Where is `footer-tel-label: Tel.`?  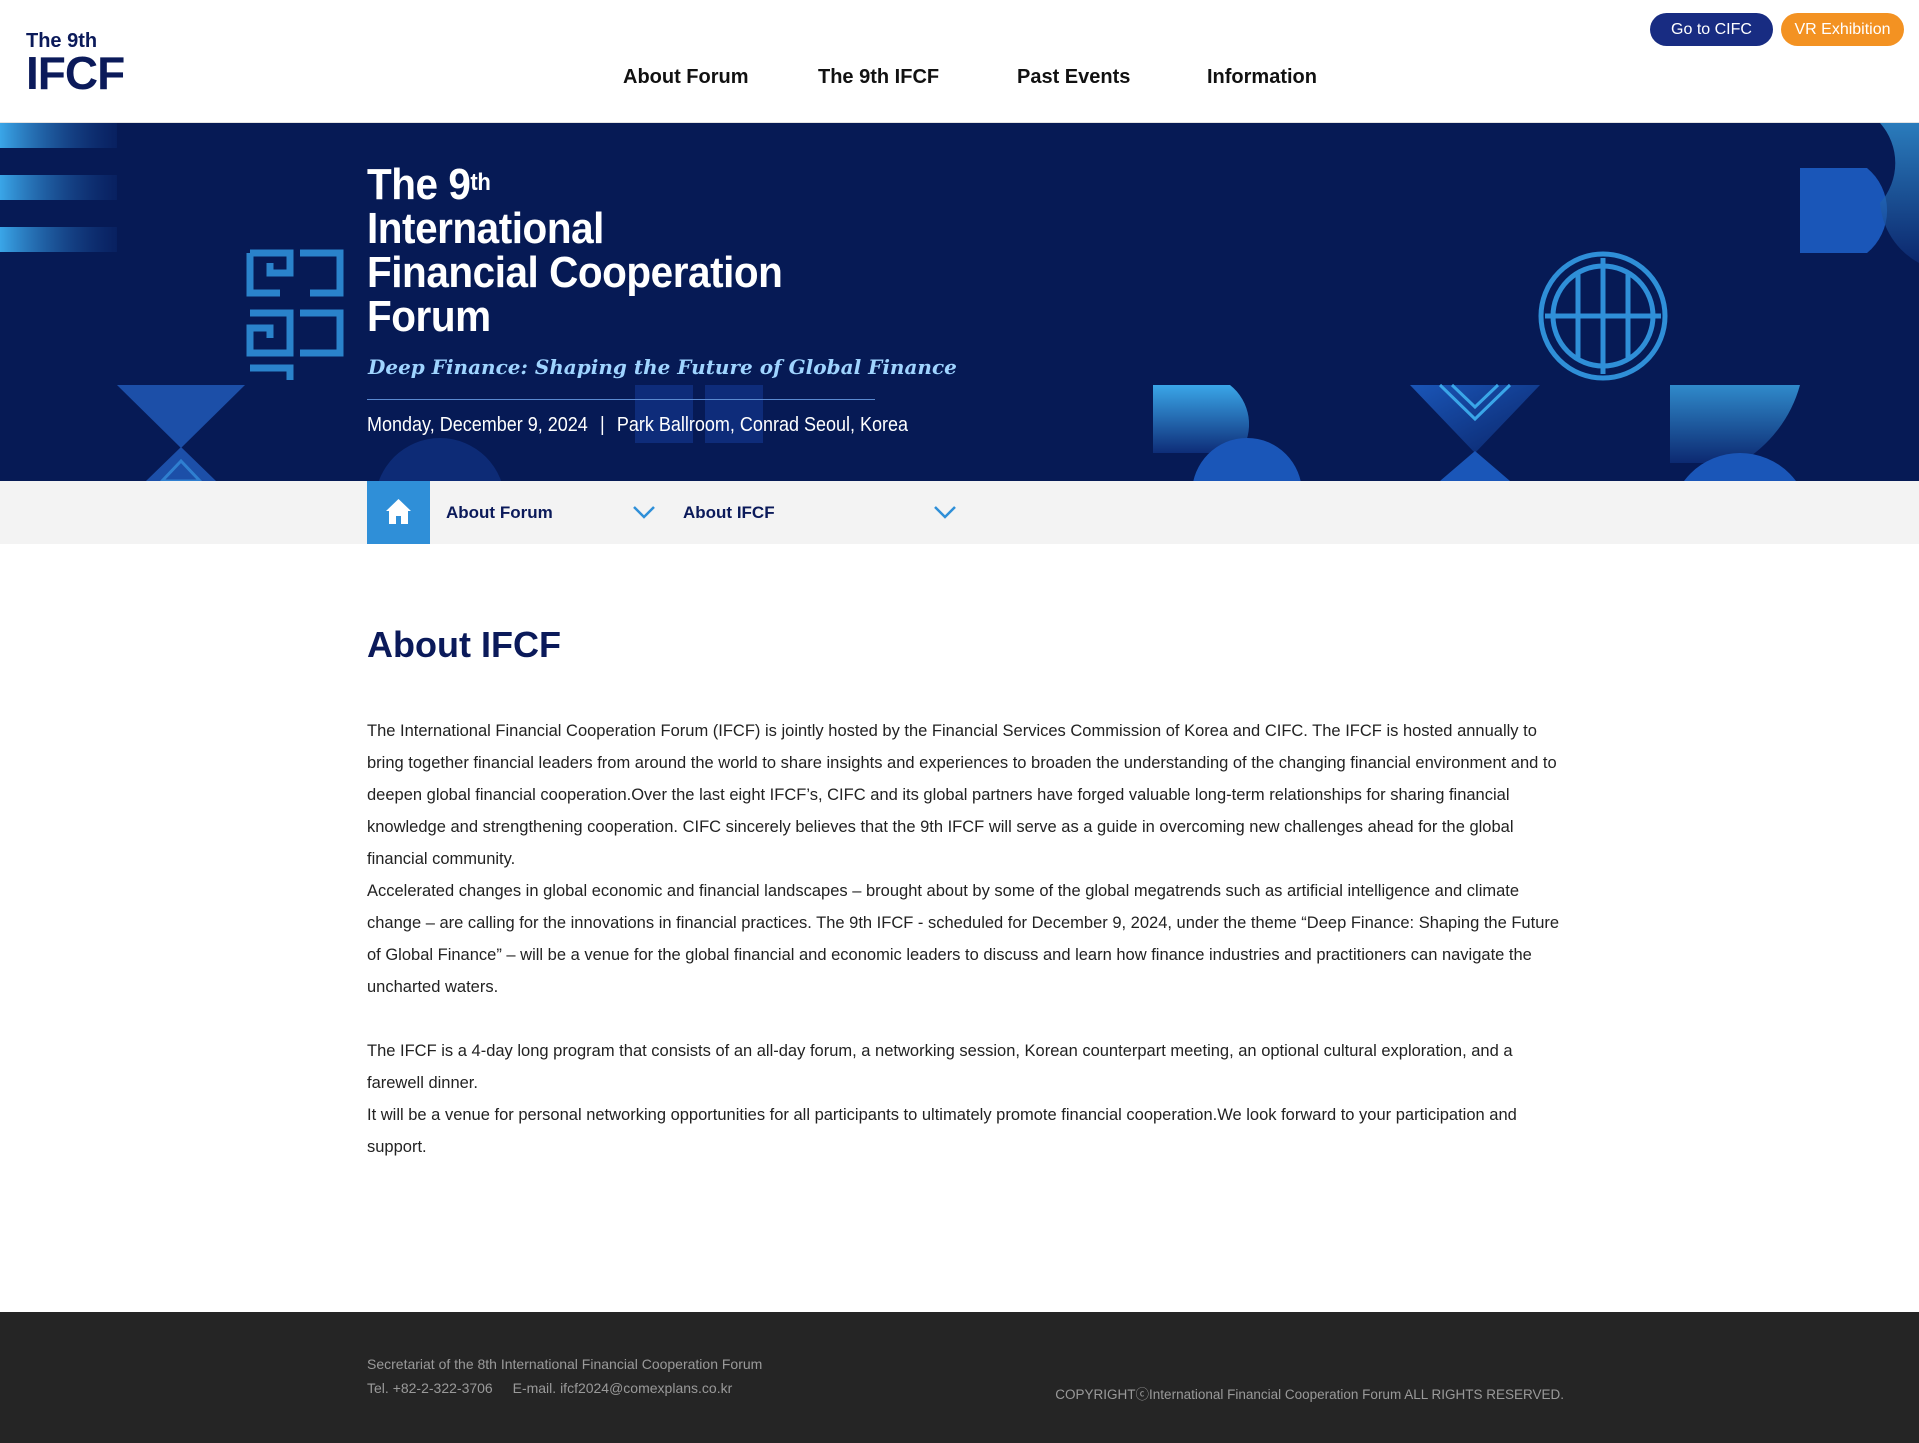 footer-tel-label: Tel. is located at coordinates (378, 1388).